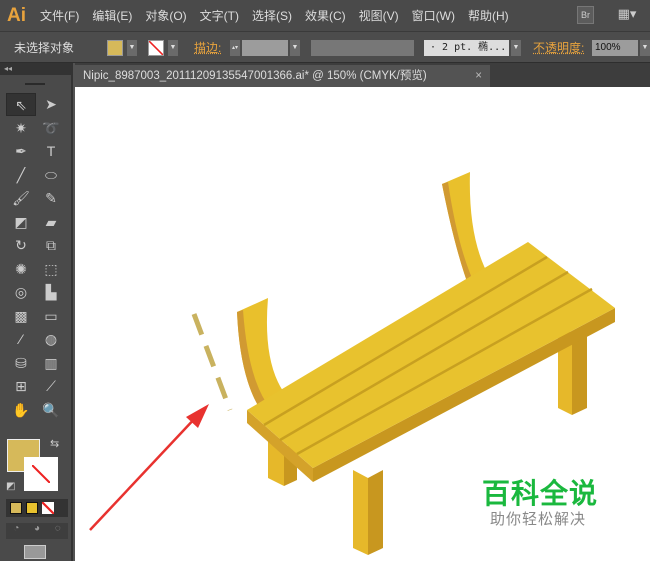  Describe the element at coordinates (21, 198) in the screenshot. I see `paintbrush-tool: 🖌` at that location.